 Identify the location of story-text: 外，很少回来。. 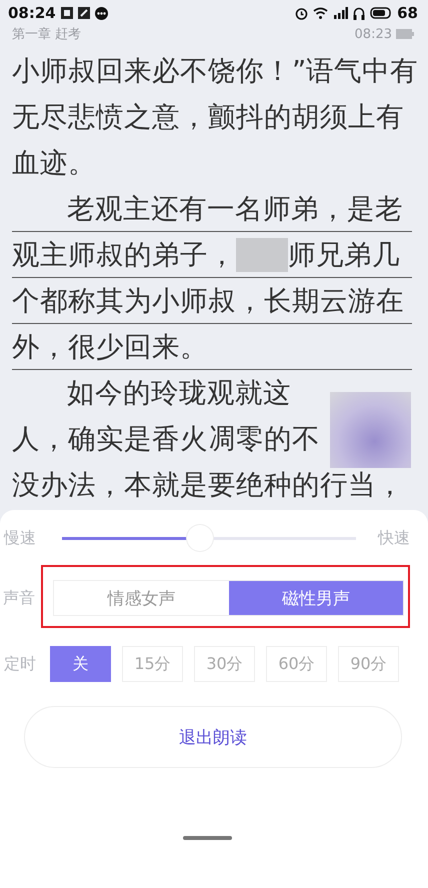
(110, 347).